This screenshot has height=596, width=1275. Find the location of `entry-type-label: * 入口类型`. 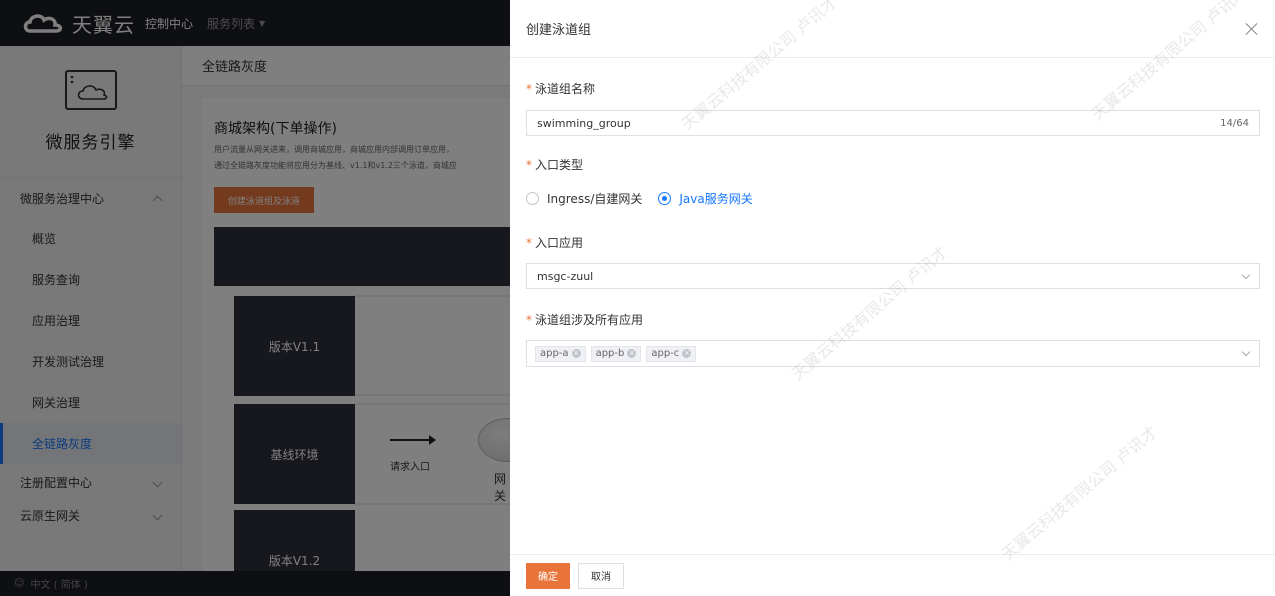

entry-type-label: * 入口类型 is located at coordinates (554, 164).